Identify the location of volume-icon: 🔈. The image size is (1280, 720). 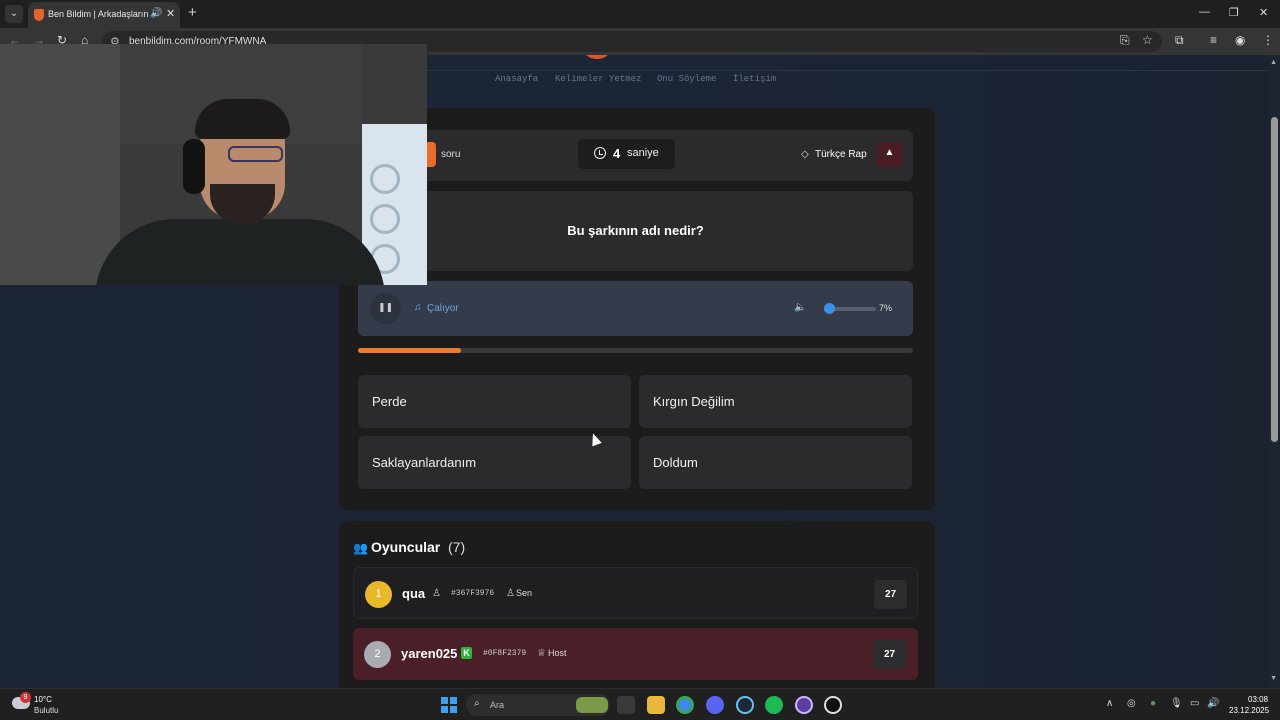
(800, 307).